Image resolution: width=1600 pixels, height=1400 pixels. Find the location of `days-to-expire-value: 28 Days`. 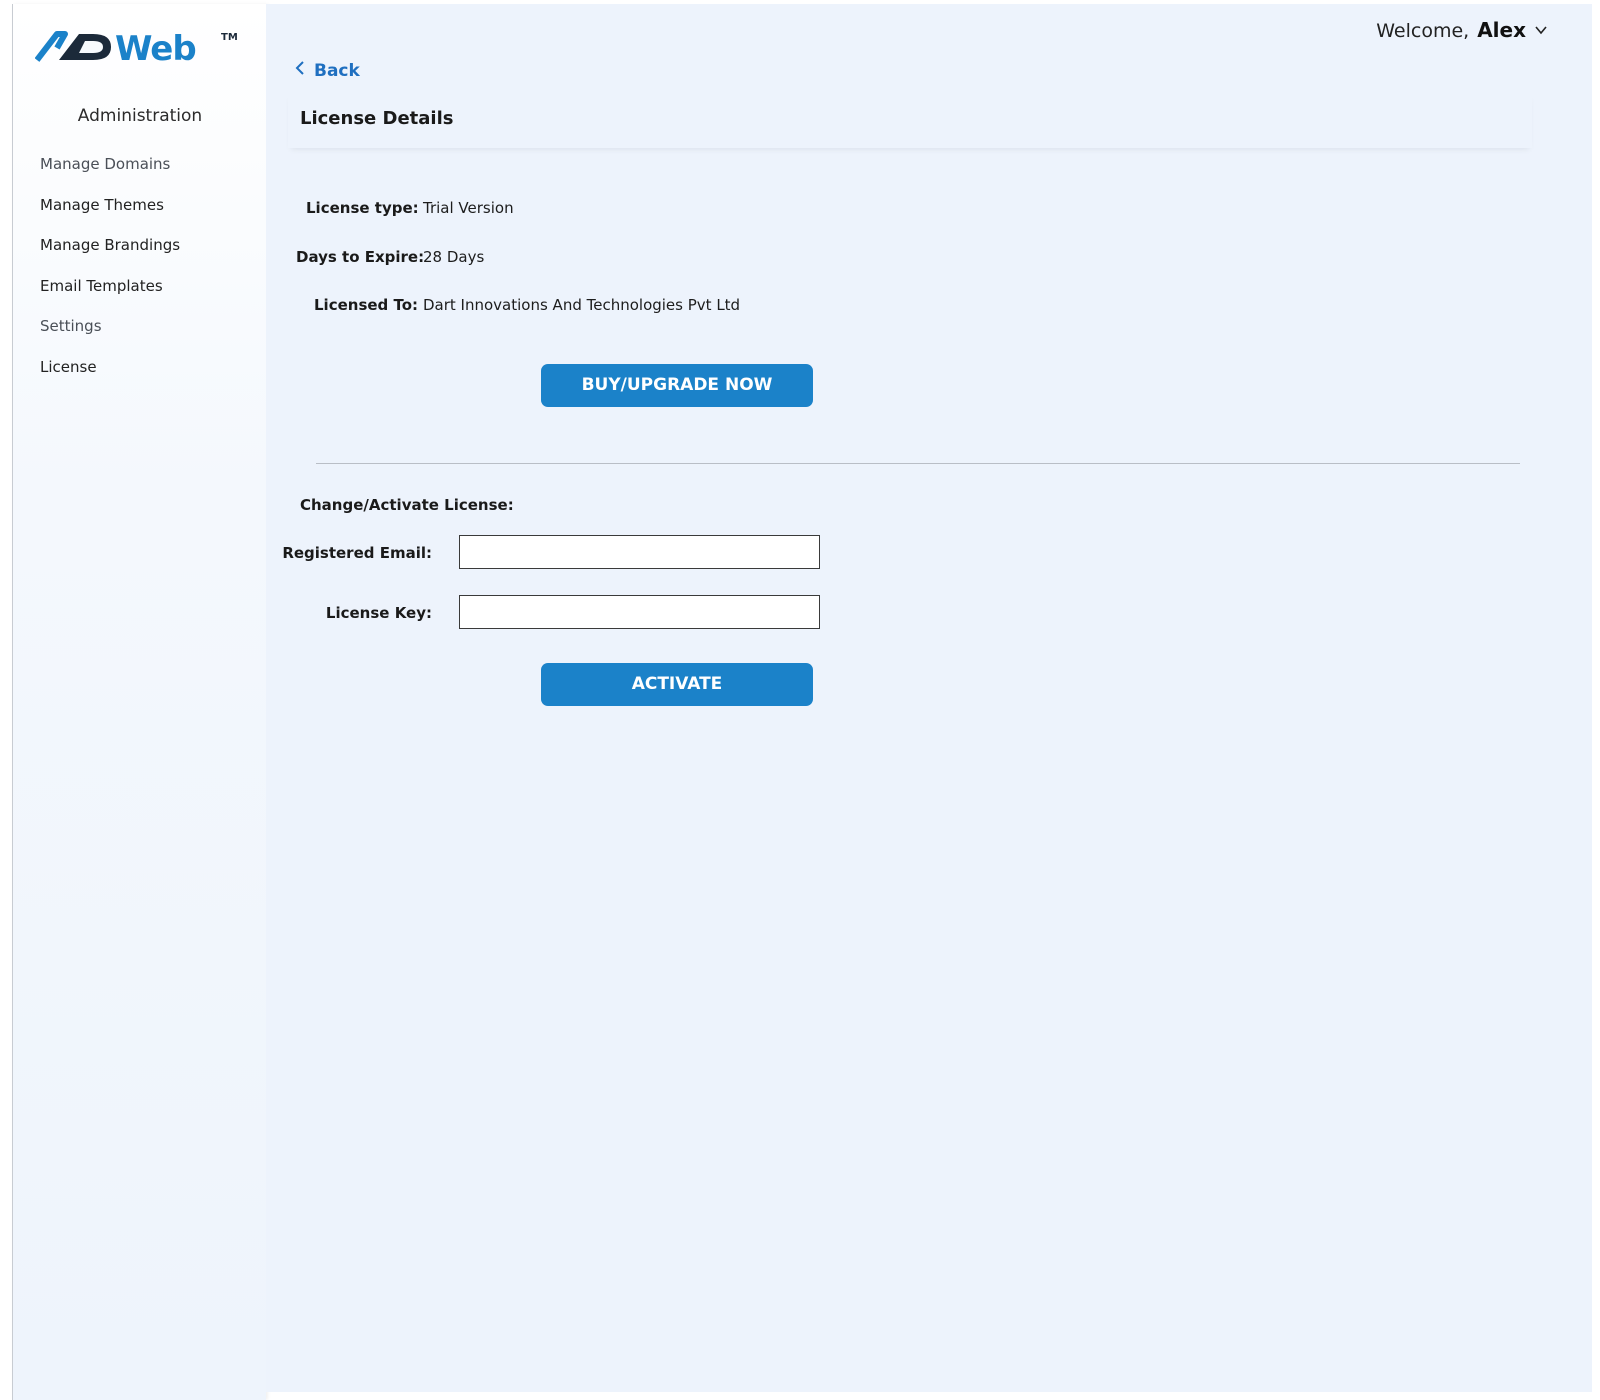

days-to-expire-value: 28 Days is located at coordinates (454, 257).